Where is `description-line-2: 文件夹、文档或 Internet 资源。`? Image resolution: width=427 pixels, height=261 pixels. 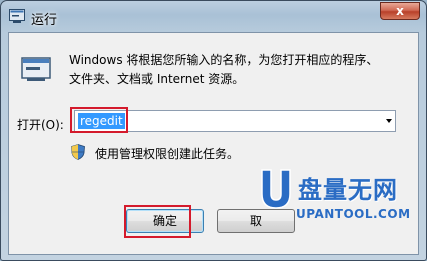 description-line-2: 文件夹、文档或 Internet 资源。 is located at coordinates (157, 79).